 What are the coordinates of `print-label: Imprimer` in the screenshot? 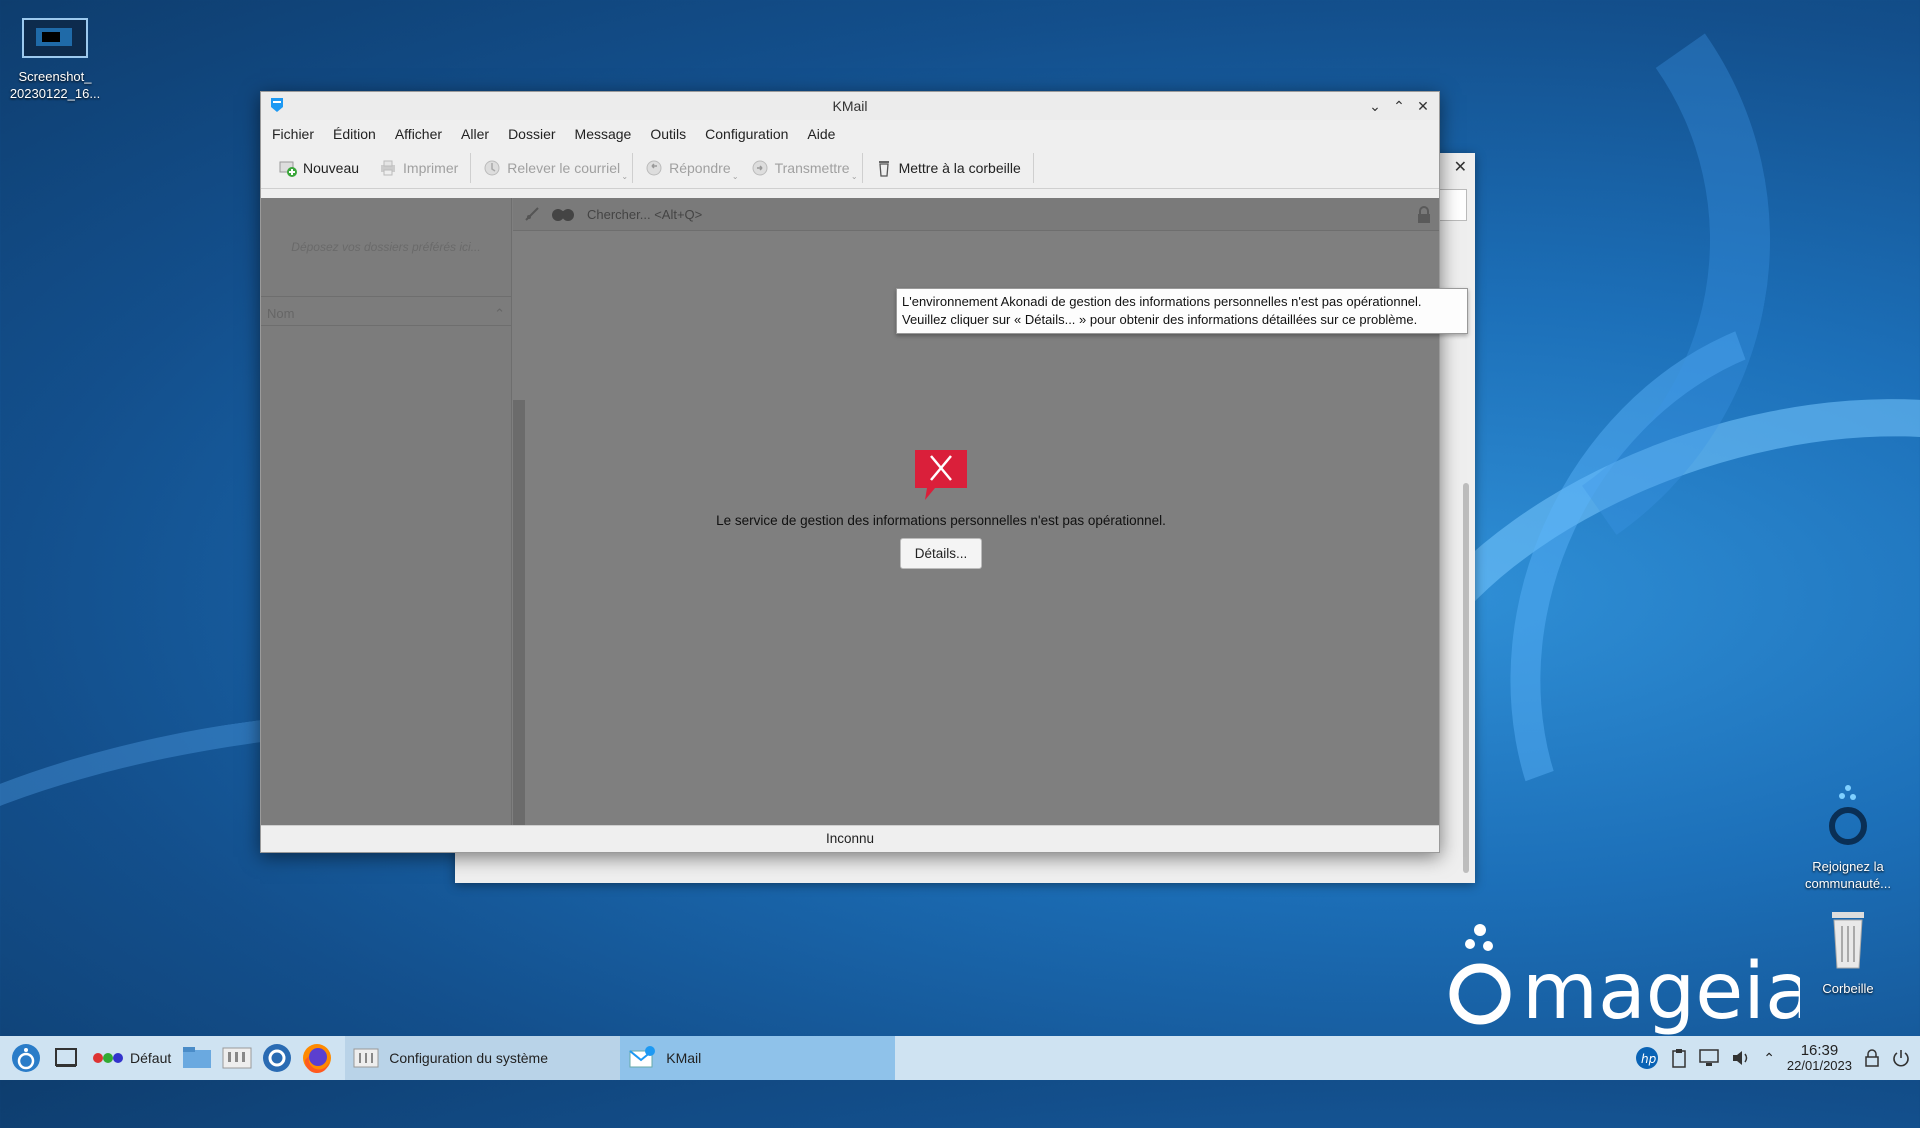 It's located at (431, 168).